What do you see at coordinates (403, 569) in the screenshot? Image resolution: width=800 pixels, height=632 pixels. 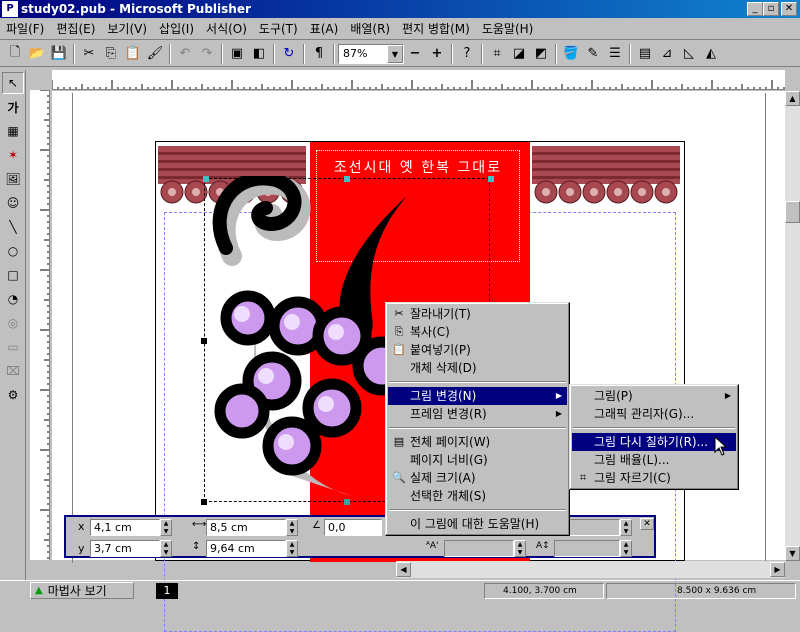 I see `scroll-left-icon: ◀` at bounding box center [403, 569].